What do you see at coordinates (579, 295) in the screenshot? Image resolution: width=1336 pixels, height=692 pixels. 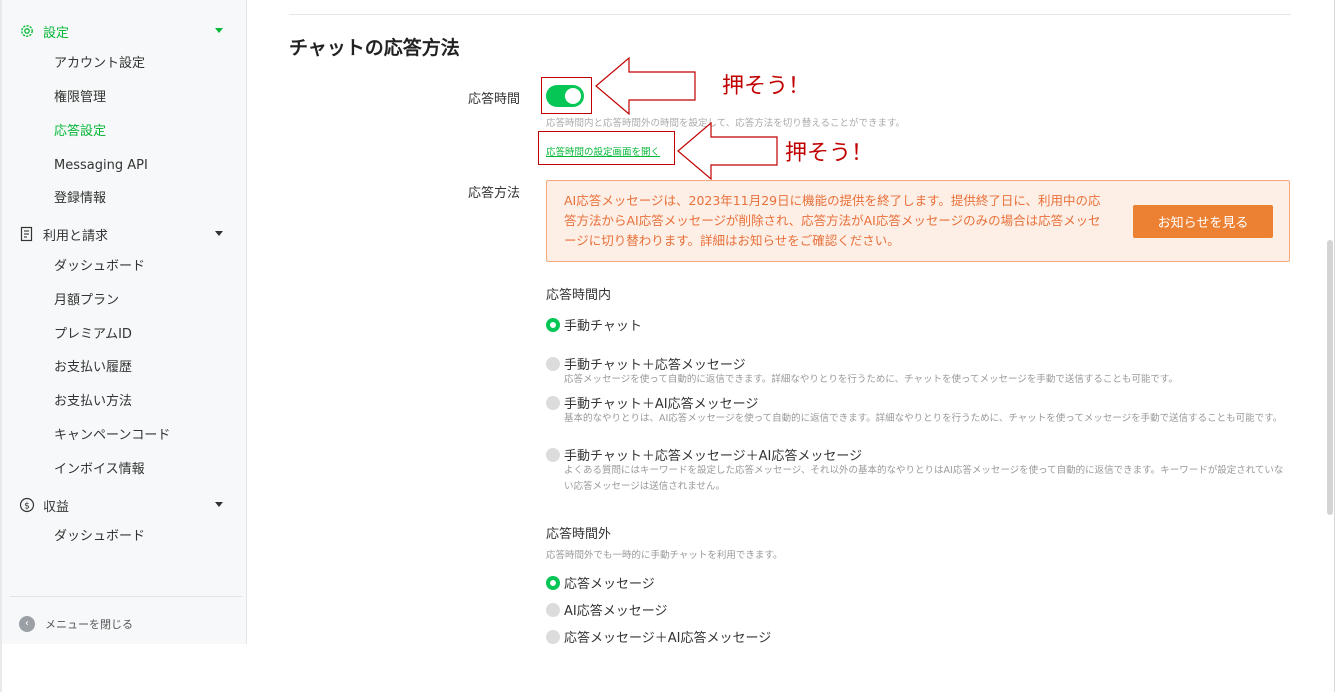 I see `within-hours-title: 応答時間内` at bounding box center [579, 295].